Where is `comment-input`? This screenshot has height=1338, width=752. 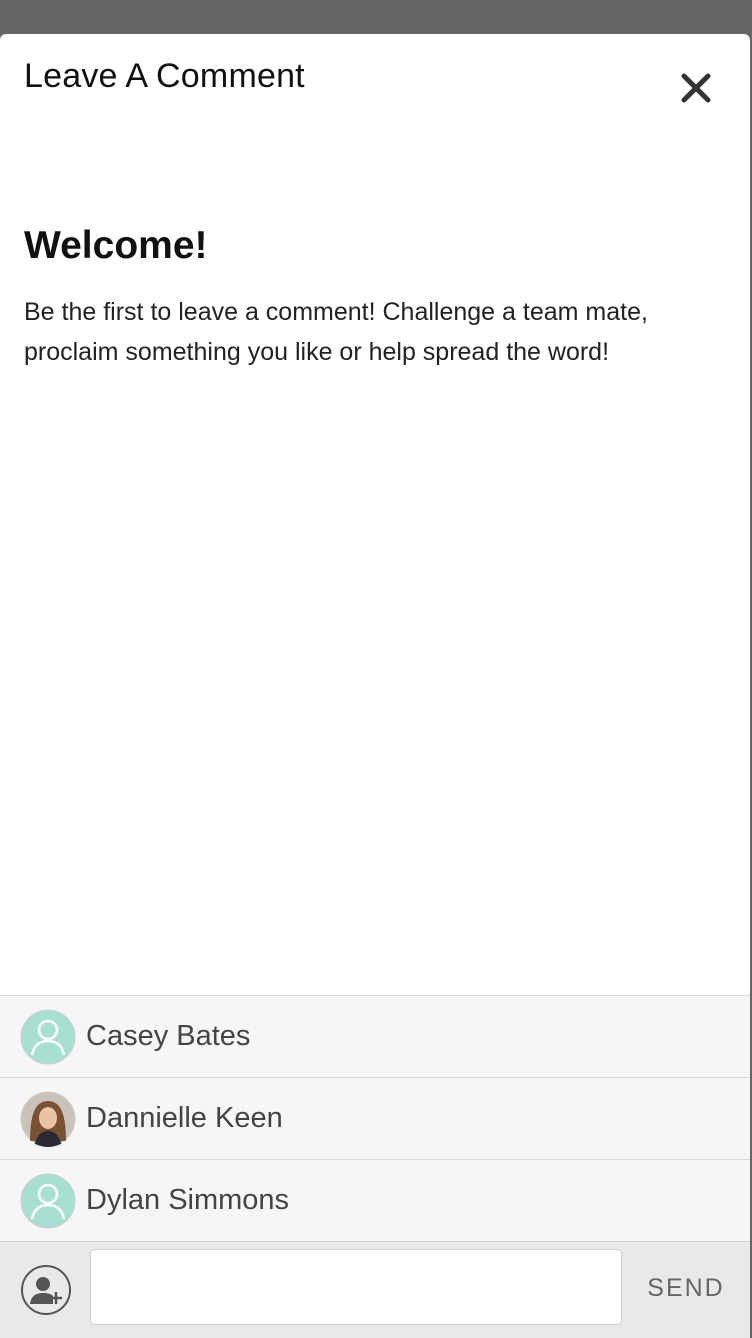 comment-input is located at coordinates (356, 1287).